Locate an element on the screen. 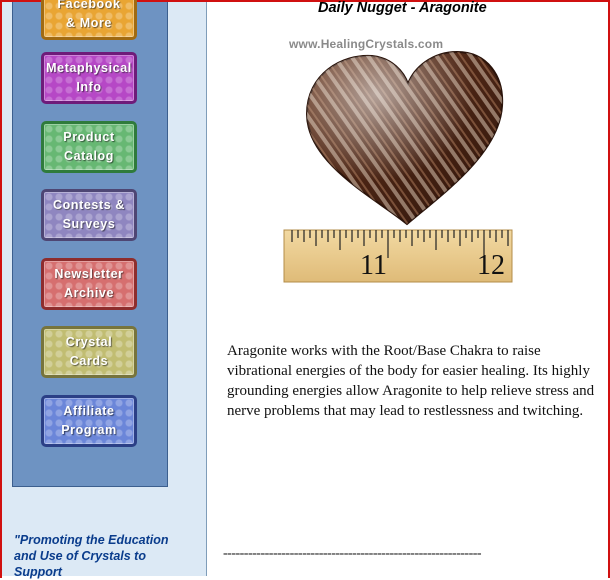 The height and width of the screenshot is (580, 610). metaphysical-info-button: Metaphysical Info is located at coordinates (89, 78).